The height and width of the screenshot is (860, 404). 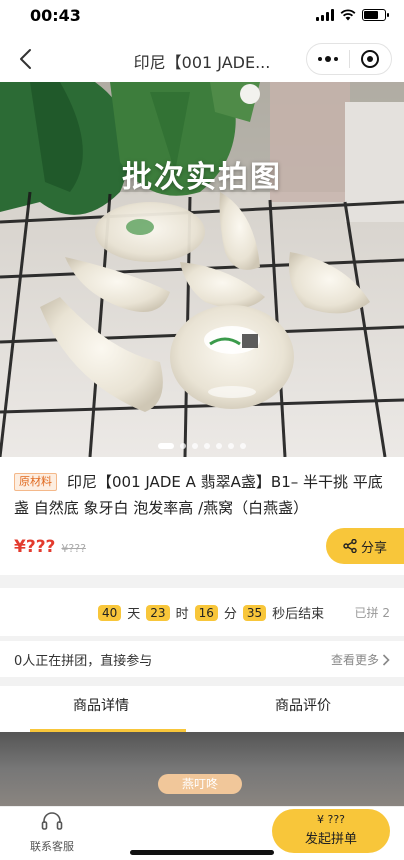 I want to click on category-tag: 原材料, so click(x=35, y=482).